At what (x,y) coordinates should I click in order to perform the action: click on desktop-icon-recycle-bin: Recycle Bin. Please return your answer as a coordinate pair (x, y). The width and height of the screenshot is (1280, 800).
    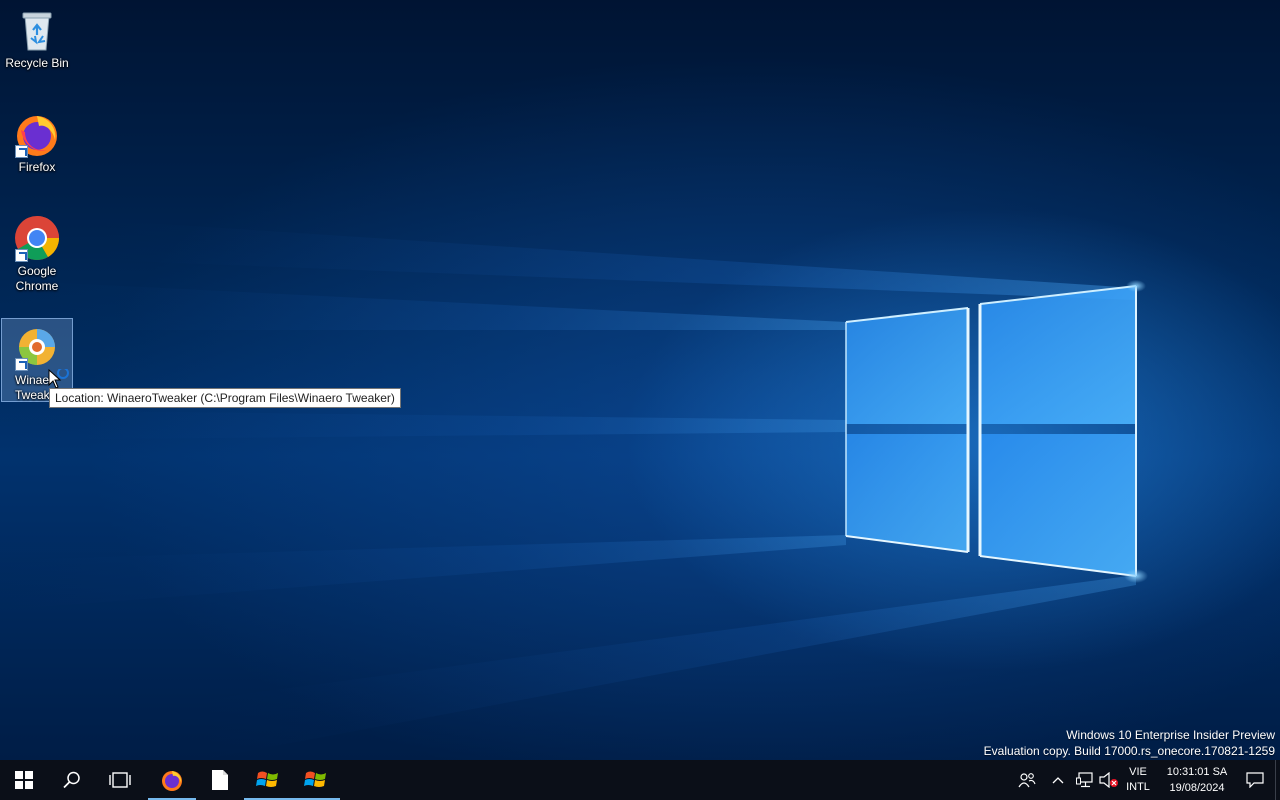
    Looking at the image, I should click on (37, 35).